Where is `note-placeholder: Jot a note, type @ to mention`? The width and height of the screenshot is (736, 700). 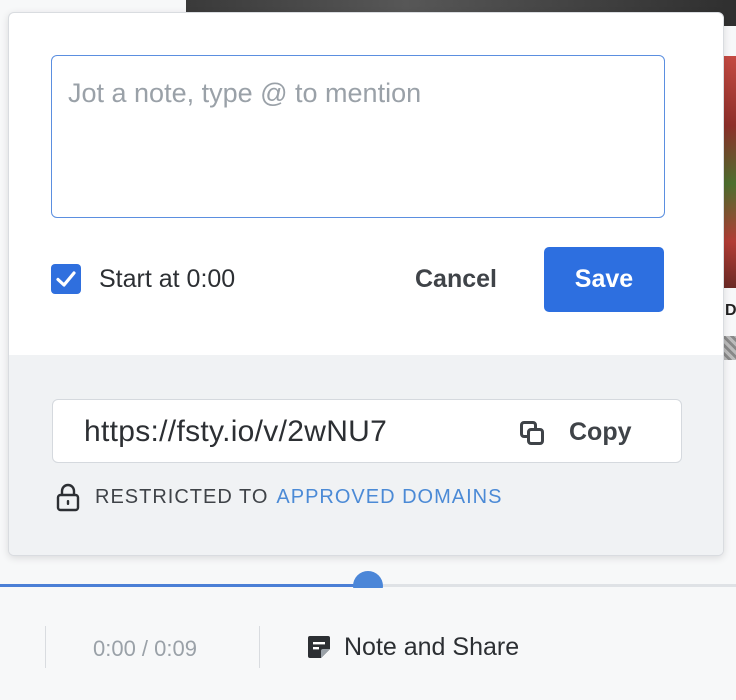
note-placeholder: Jot a note, type @ to mention is located at coordinates (245, 93).